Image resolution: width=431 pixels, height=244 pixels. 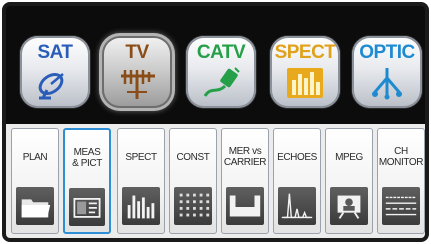 What do you see at coordinates (245, 206) in the screenshot?
I see `mer-carrier-icon` at bounding box center [245, 206].